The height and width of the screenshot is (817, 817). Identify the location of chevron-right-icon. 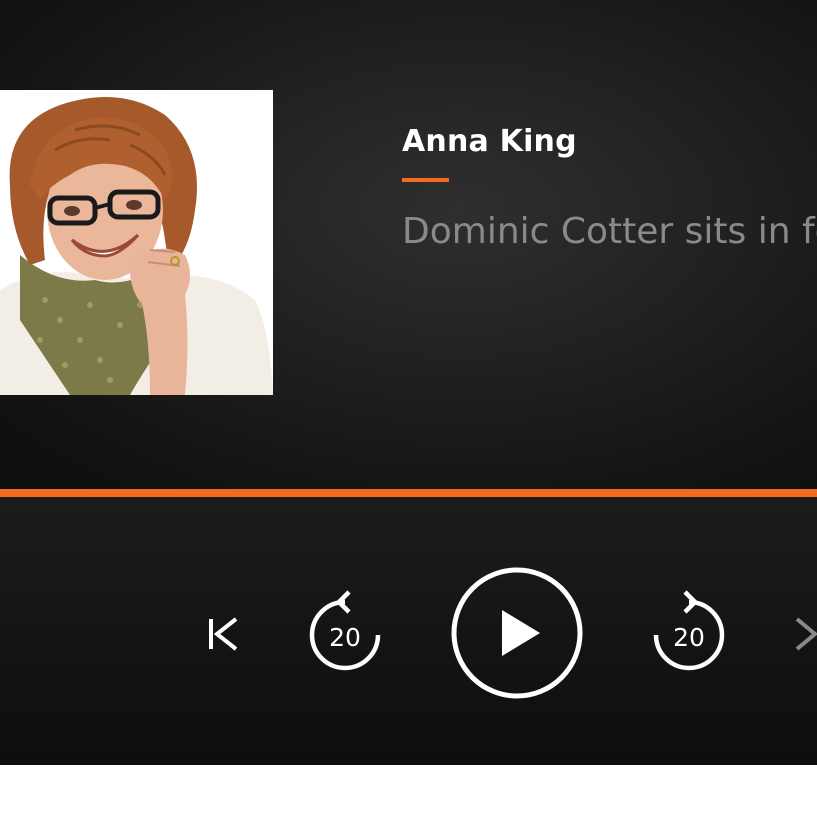
(806, 634).